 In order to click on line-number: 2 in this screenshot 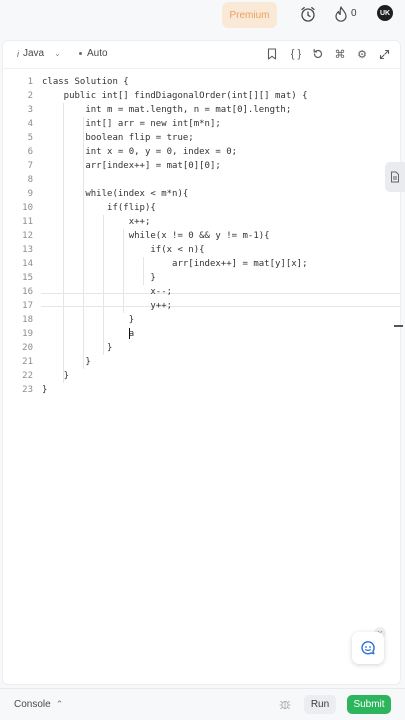, I will do `click(30, 96)`.